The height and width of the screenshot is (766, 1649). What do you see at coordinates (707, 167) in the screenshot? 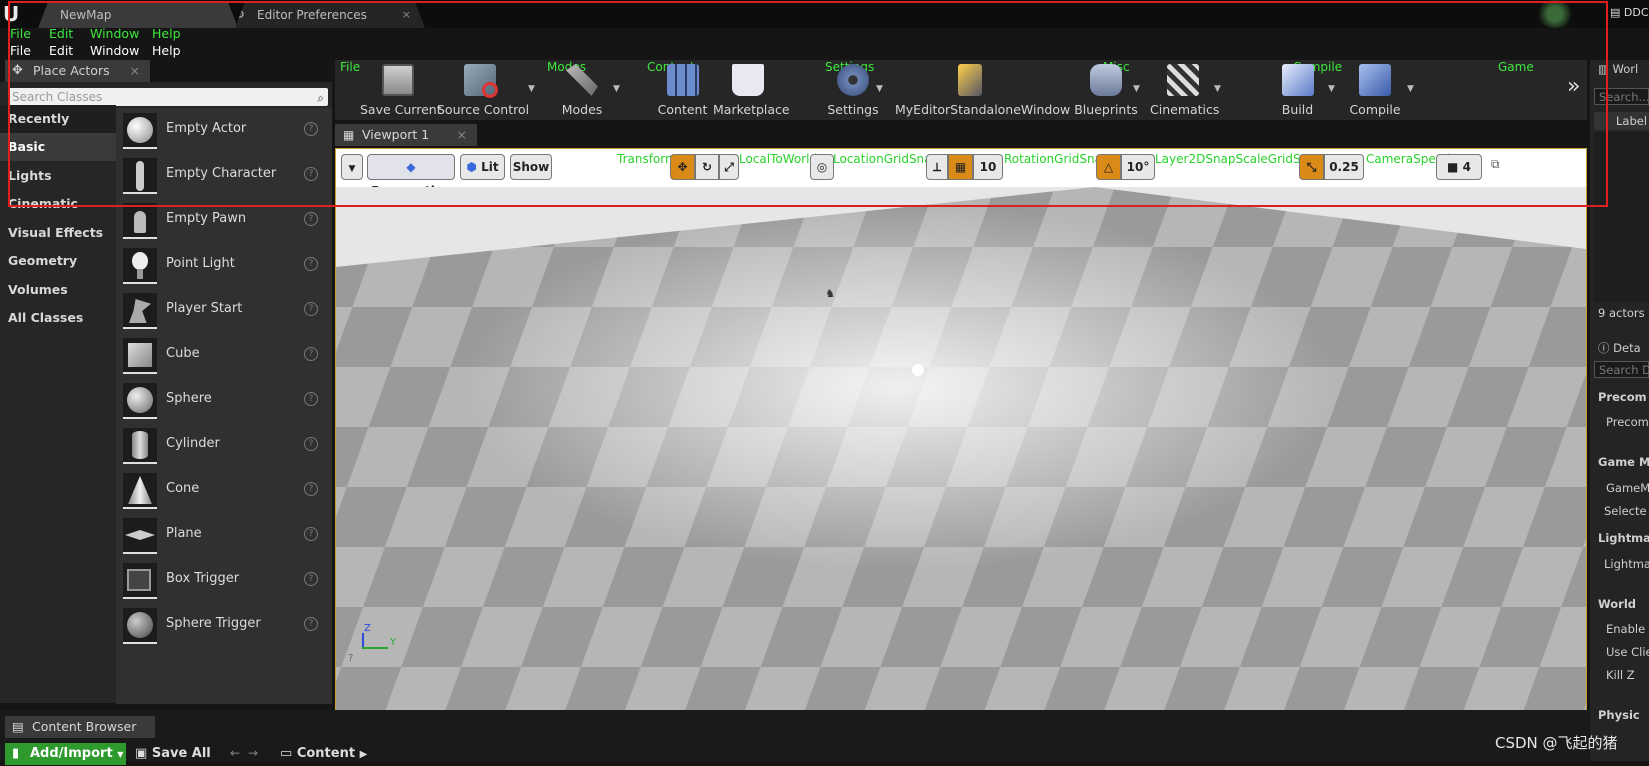
I see `rotate-mode-button: ↻` at bounding box center [707, 167].